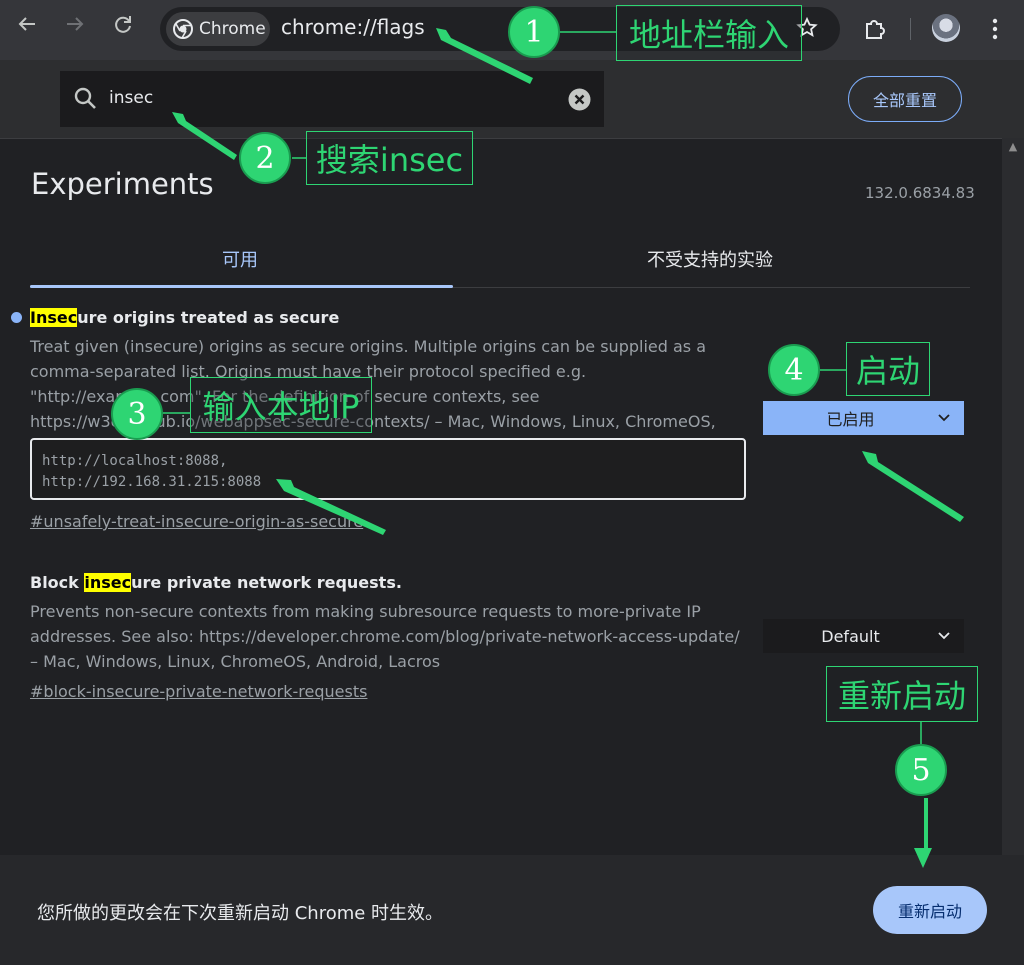 The image size is (1024, 965). I want to click on forward-icon, so click(75, 28).